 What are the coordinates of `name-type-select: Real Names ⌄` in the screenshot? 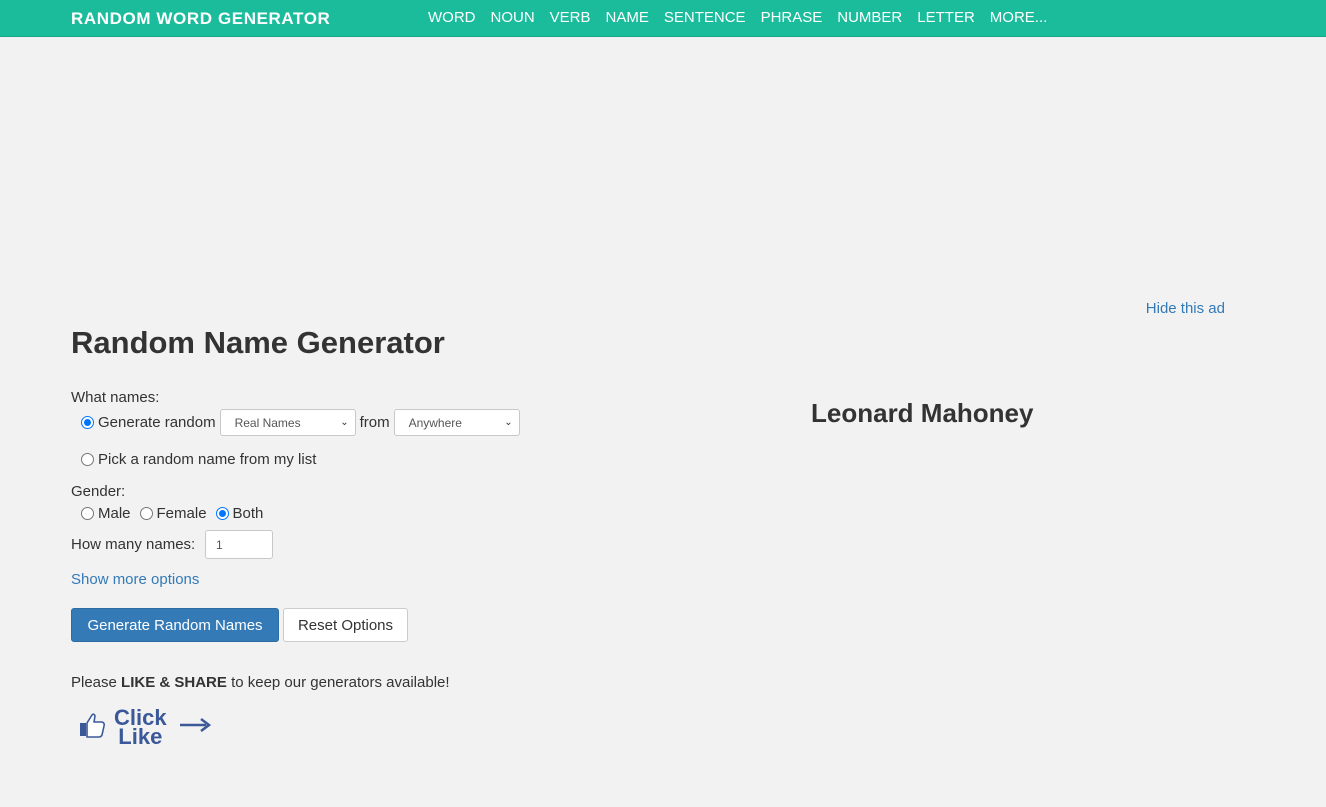 It's located at (287, 422).